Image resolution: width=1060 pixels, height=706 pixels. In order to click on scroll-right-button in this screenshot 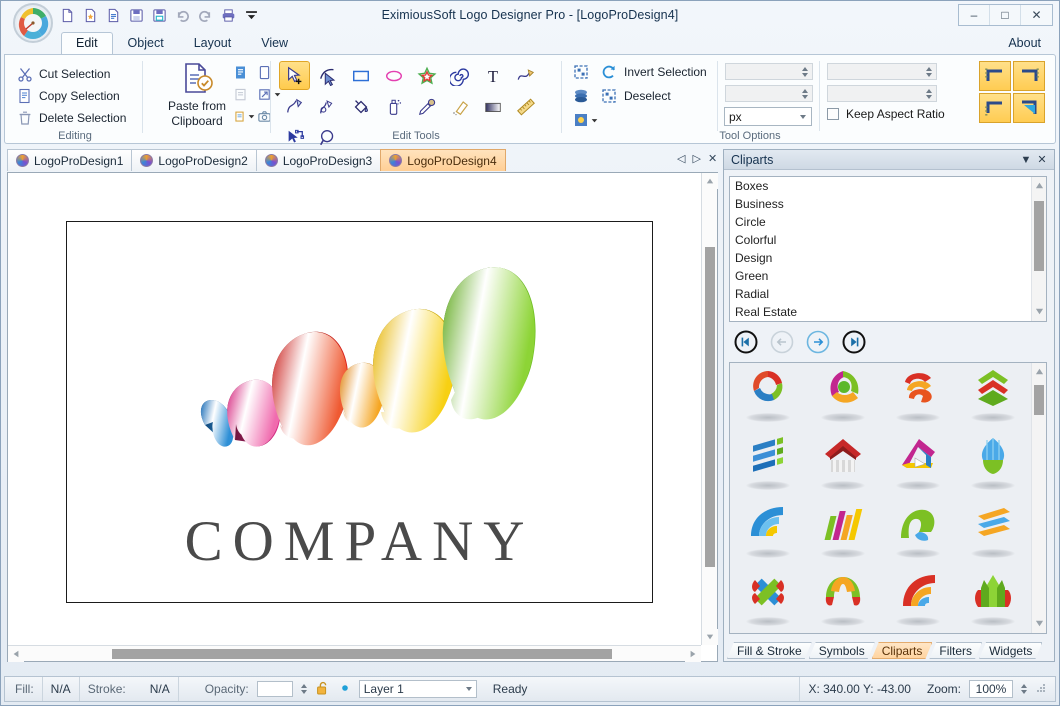, I will do `click(693, 654)`.